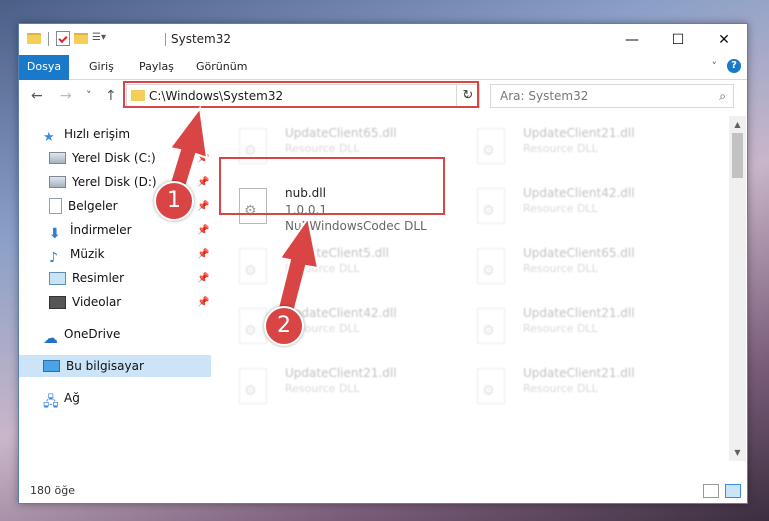  Describe the element at coordinates (92, 334) in the screenshot. I see `sidebar-item-label: OneDrive` at that location.